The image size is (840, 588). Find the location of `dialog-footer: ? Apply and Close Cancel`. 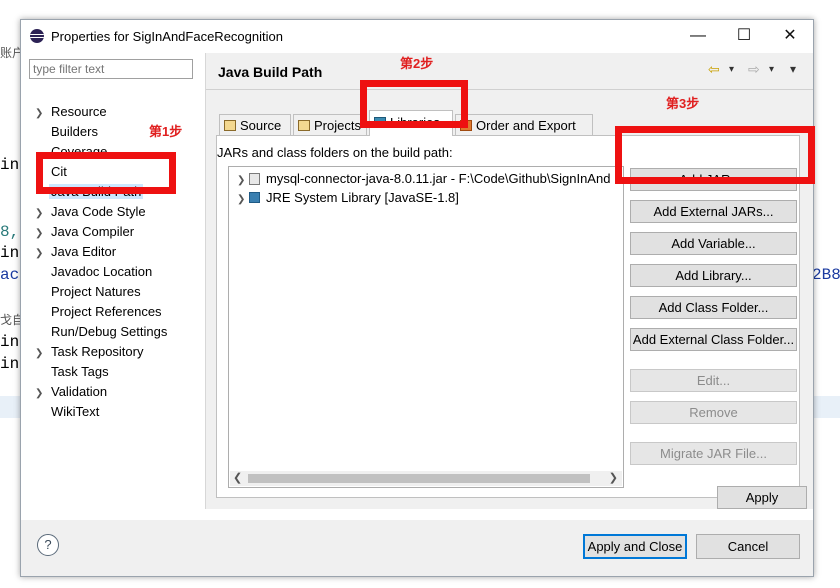

dialog-footer: ? Apply and Close Cancel is located at coordinates (417, 548).